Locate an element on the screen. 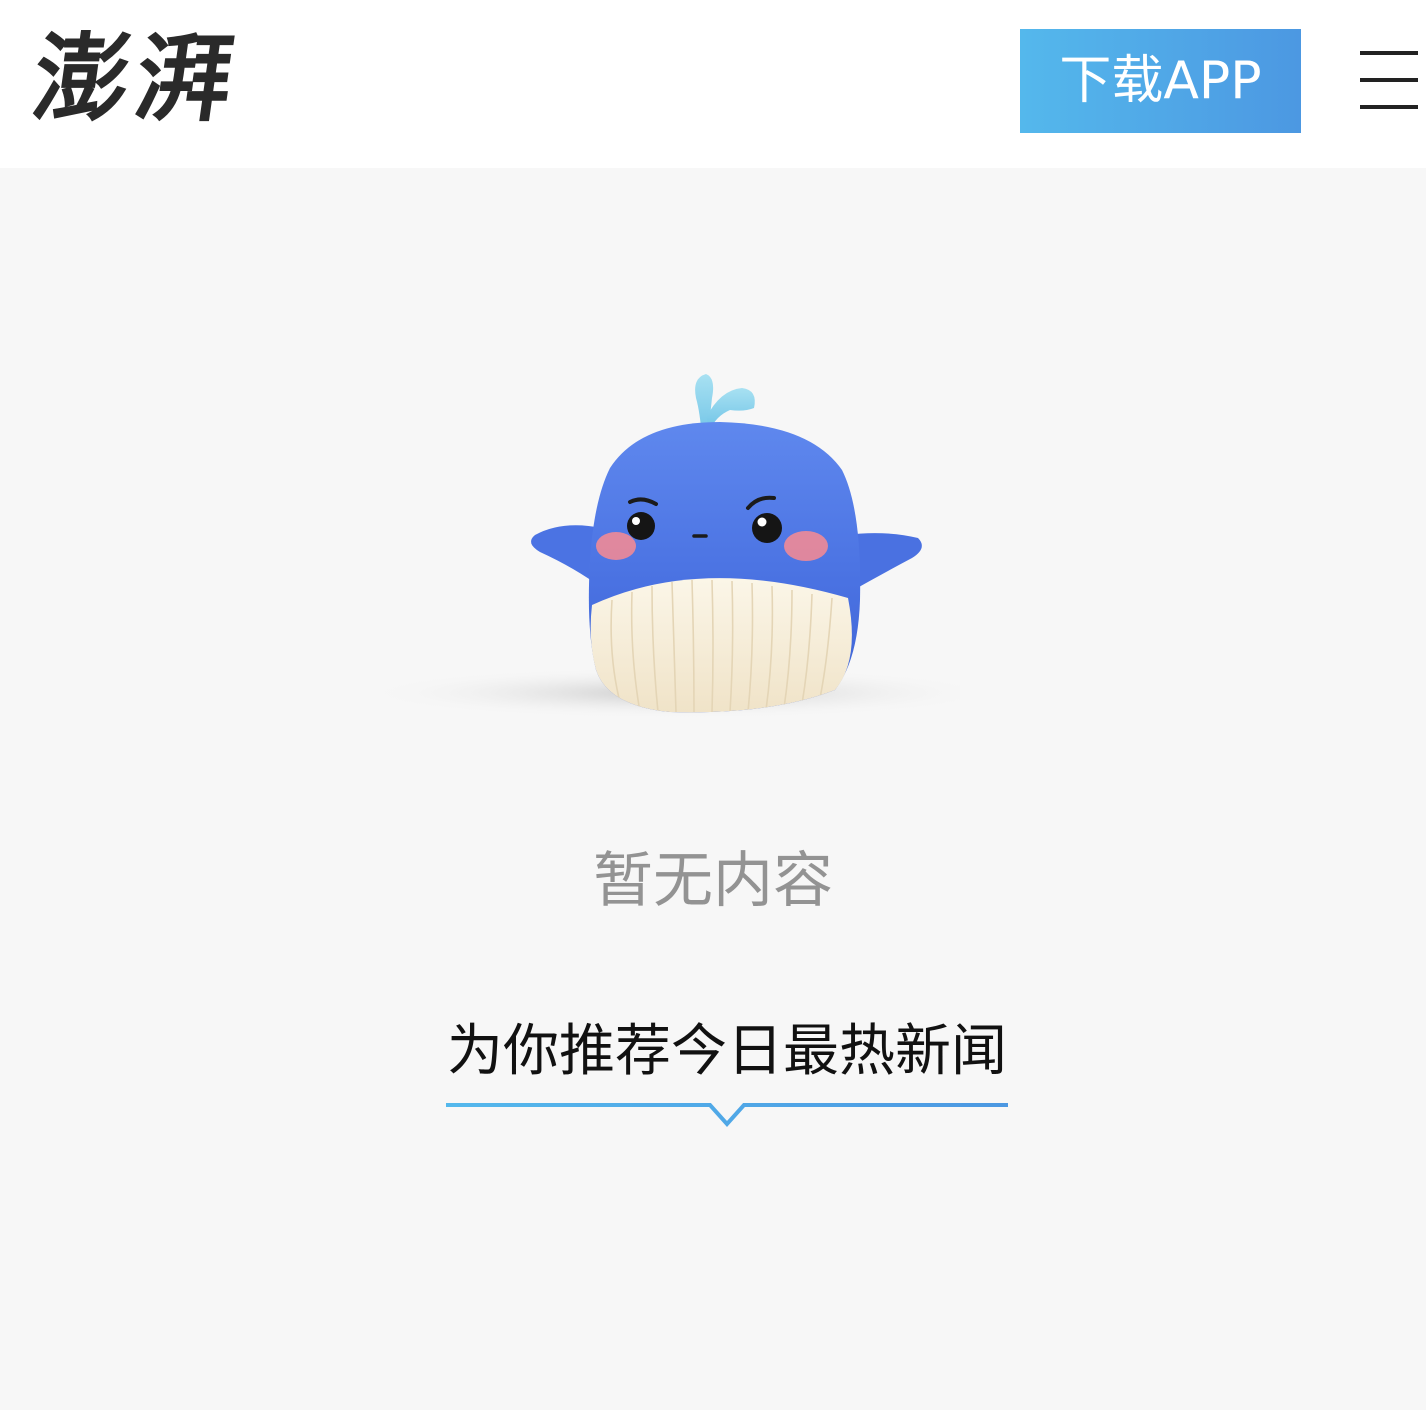 This screenshot has height=1410, width=1426. download-app-button: 下载APP is located at coordinates (1160, 81).